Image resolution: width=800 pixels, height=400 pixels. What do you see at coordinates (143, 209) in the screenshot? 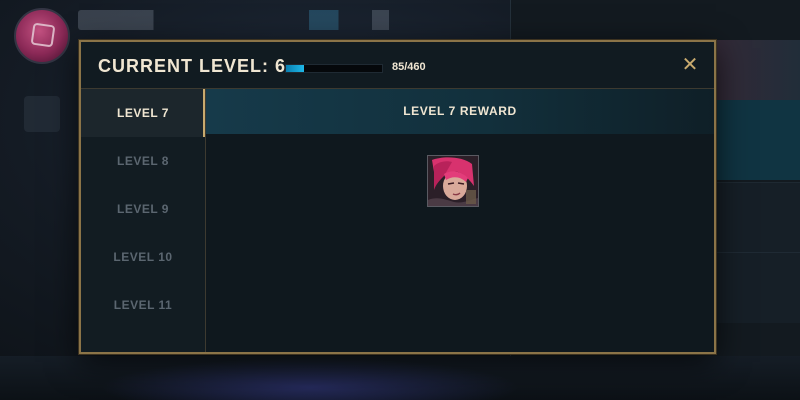
I see `level-tab-9: LEVEL 9` at bounding box center [143, 209].